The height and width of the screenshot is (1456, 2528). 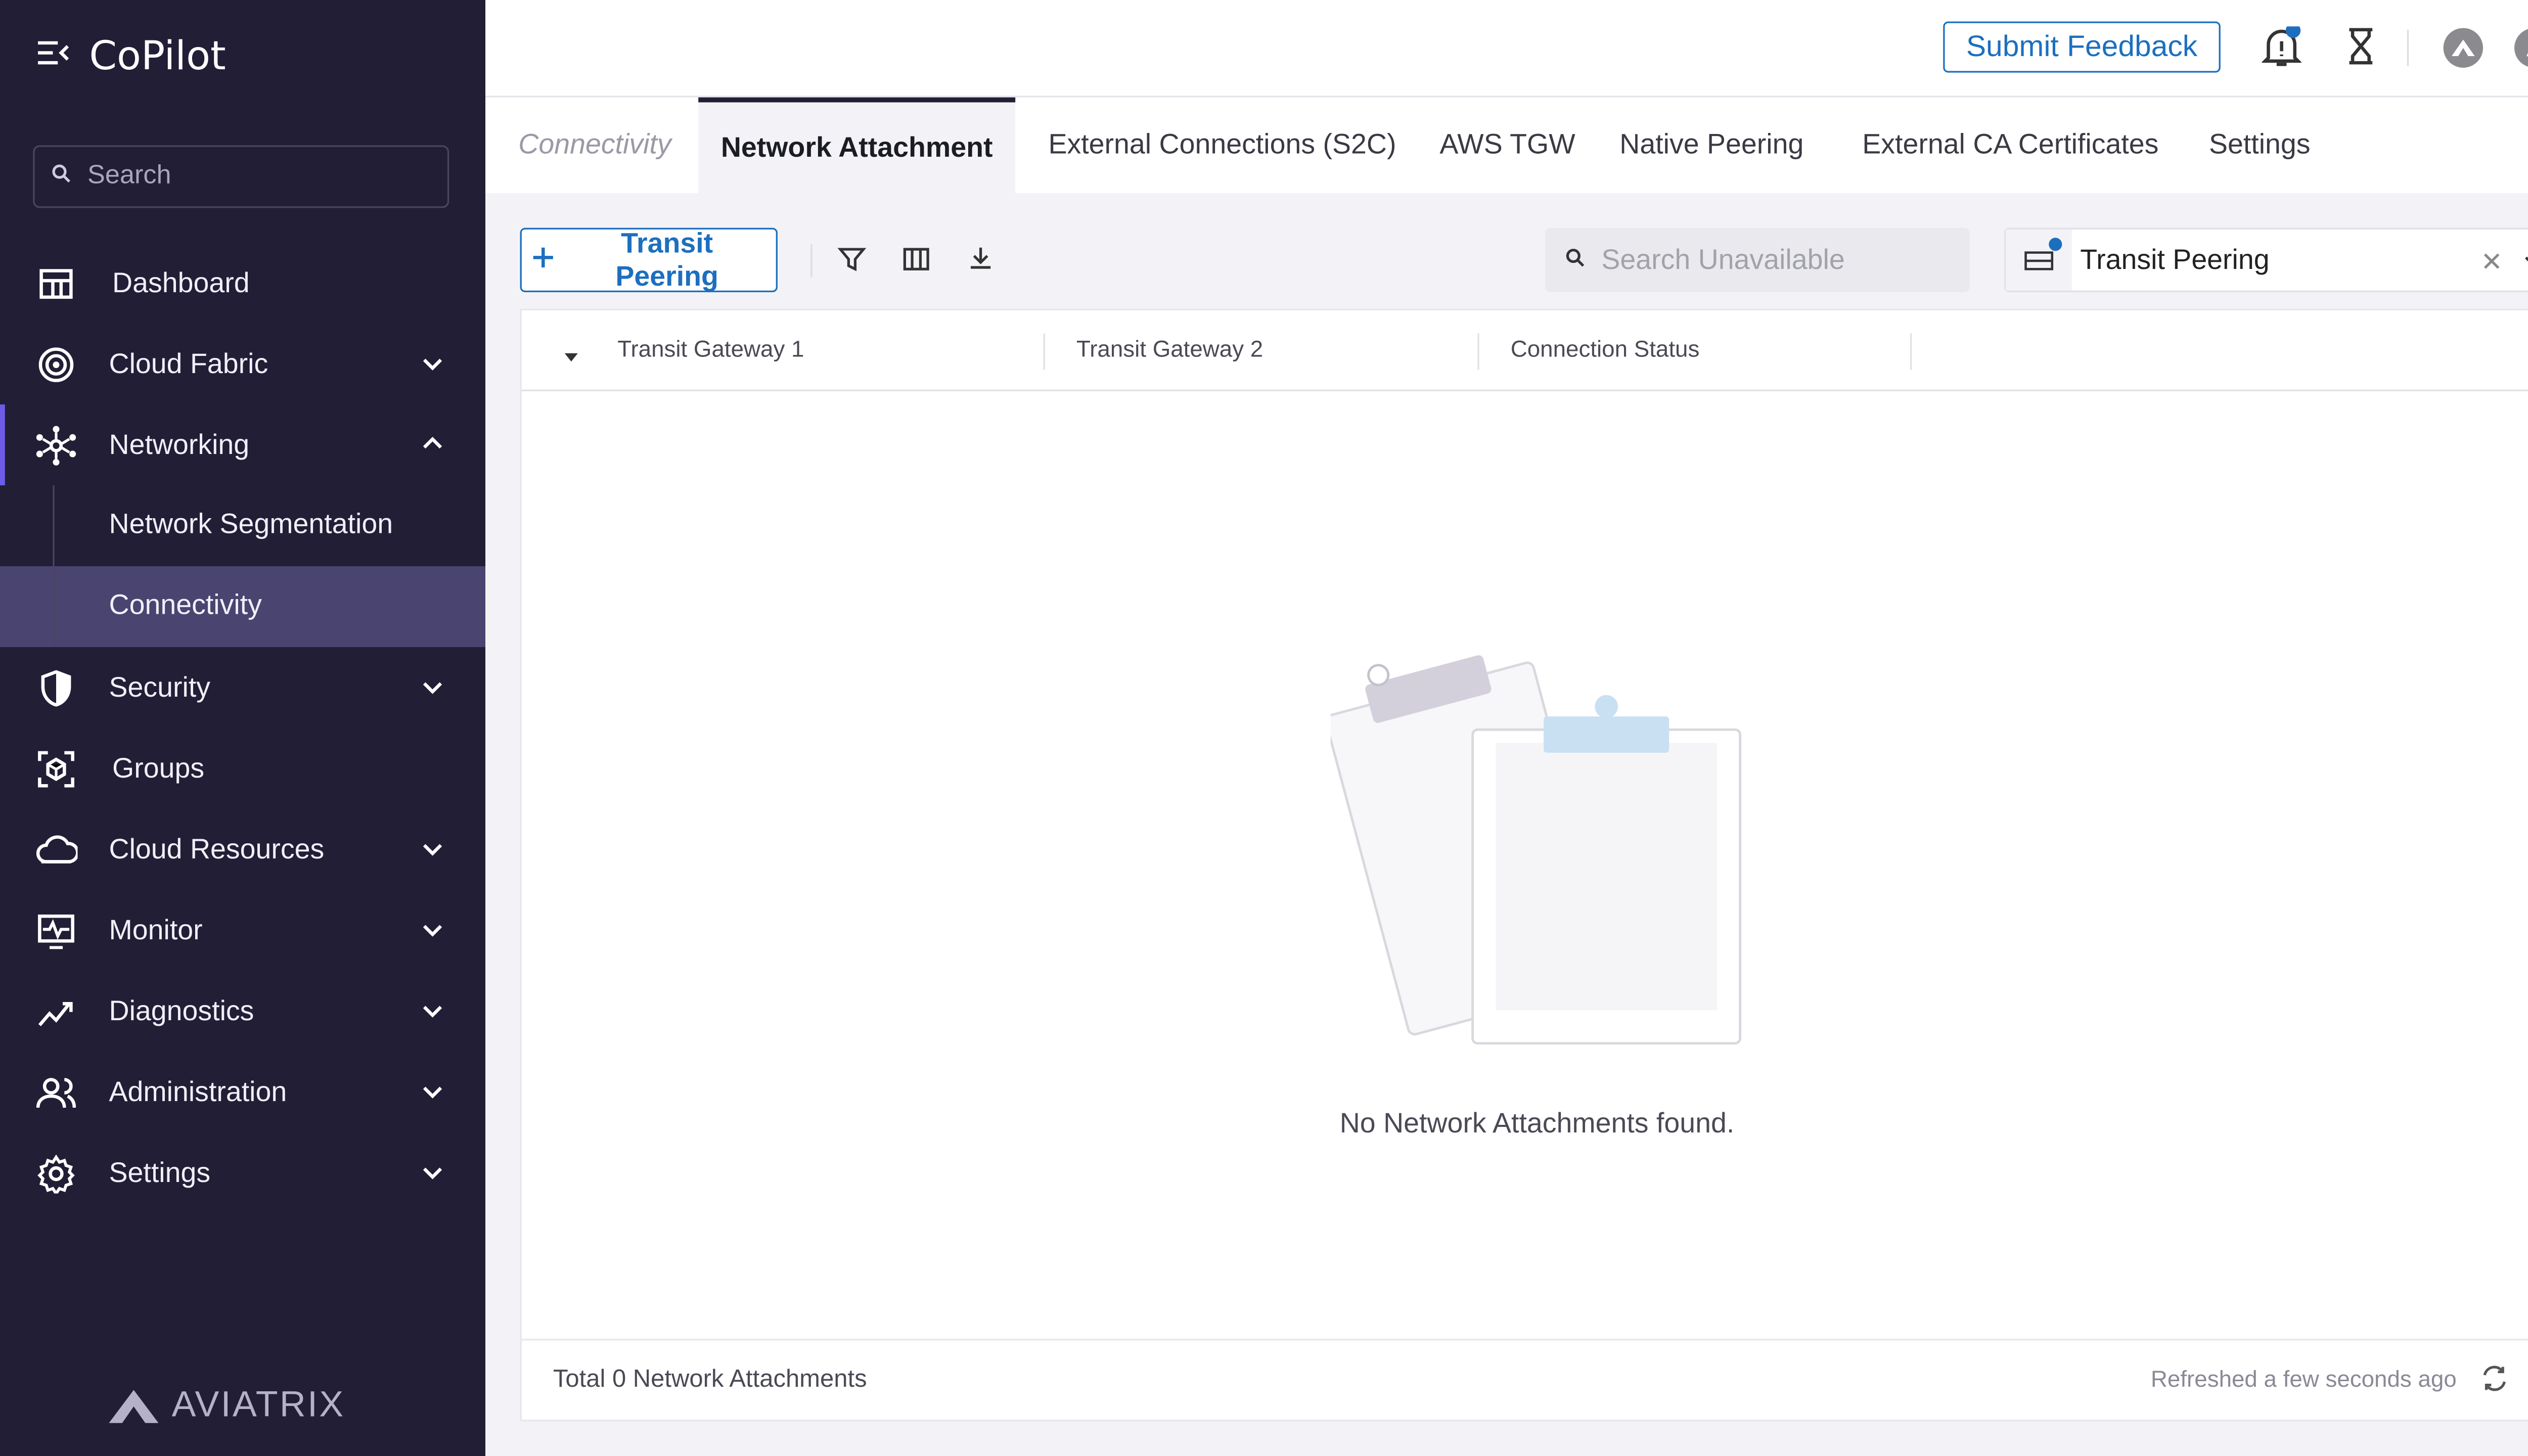 What do you see at coordinates (2495, 1379) in the screenshot?
I see `refresh-icon` at bounding box center [2495, 1379].